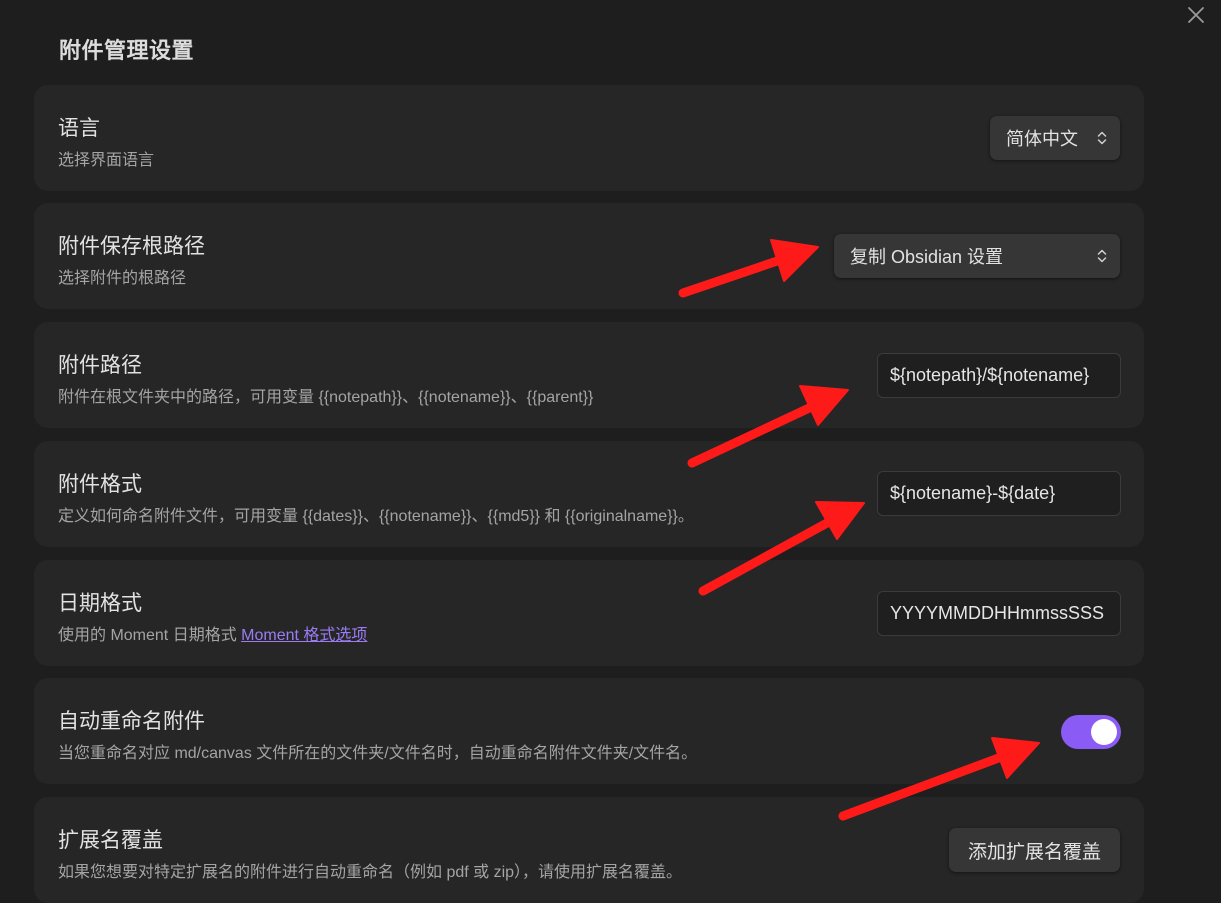 This screenshot has width=1221, height=903. What do you see at coordinates (127, 50) in the screenshot?
I see `dialog-title: 附件管理设置` at bounding box center [127, 50].